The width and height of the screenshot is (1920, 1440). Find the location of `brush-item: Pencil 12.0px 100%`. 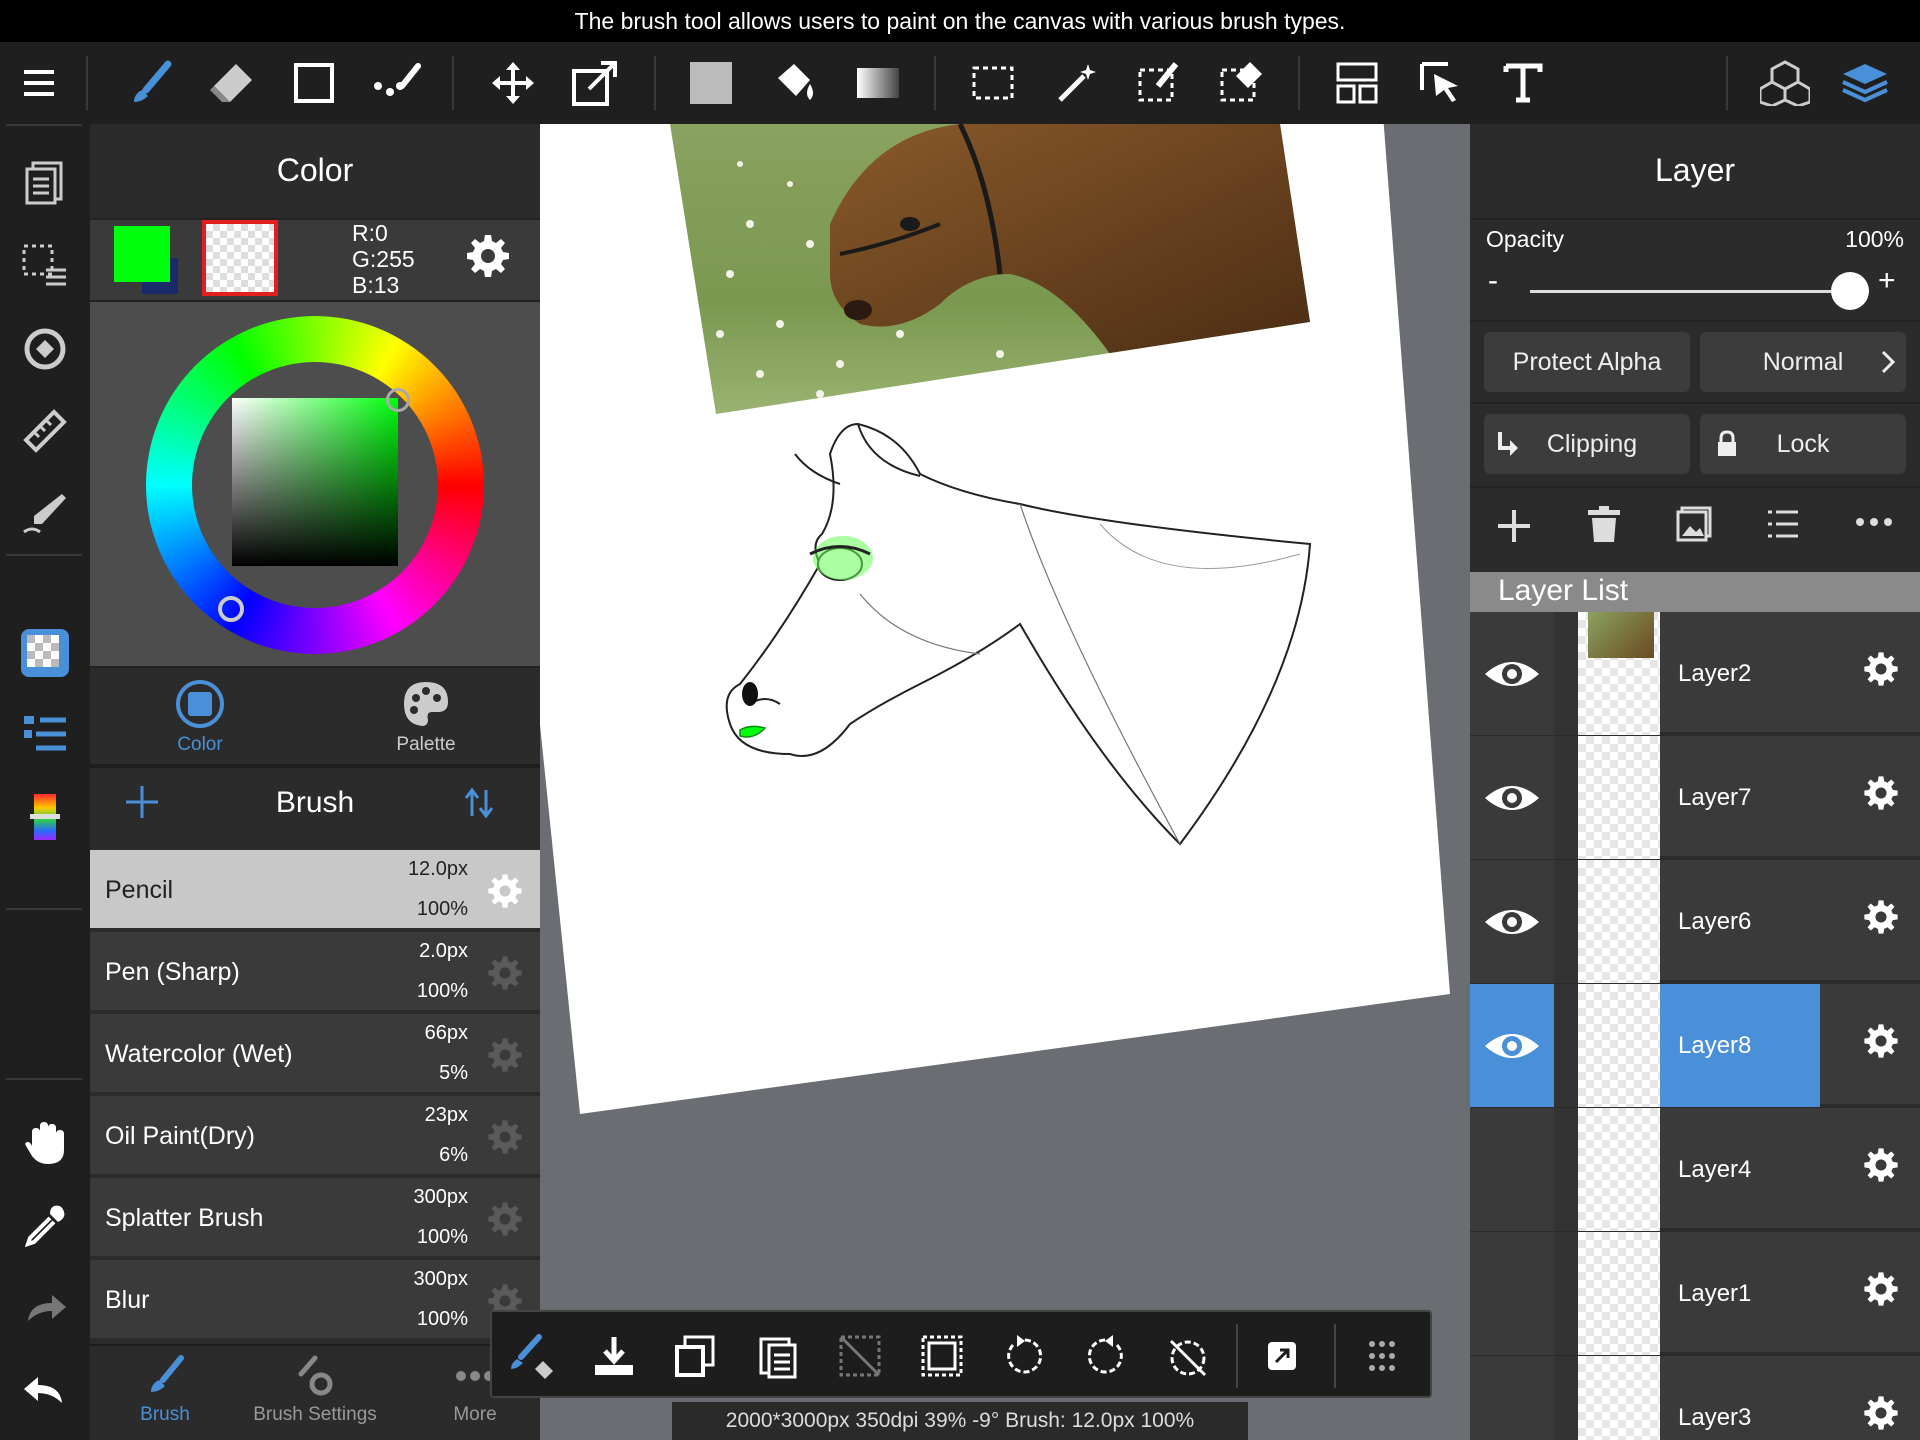

brush-item: Pencil 12.0px 100% is located at coordinates (315, 890).